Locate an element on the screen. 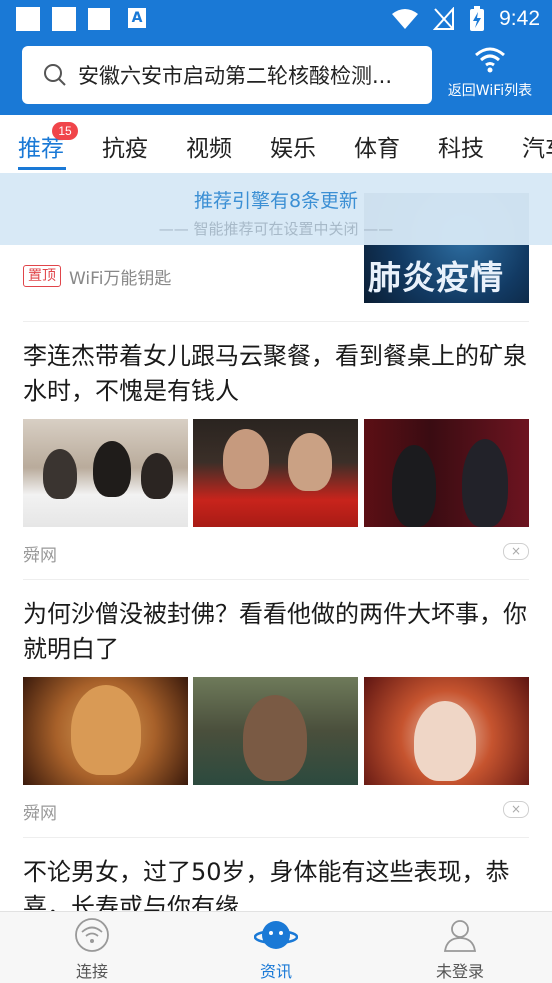  user-icon is located at coordinates (460, 936).